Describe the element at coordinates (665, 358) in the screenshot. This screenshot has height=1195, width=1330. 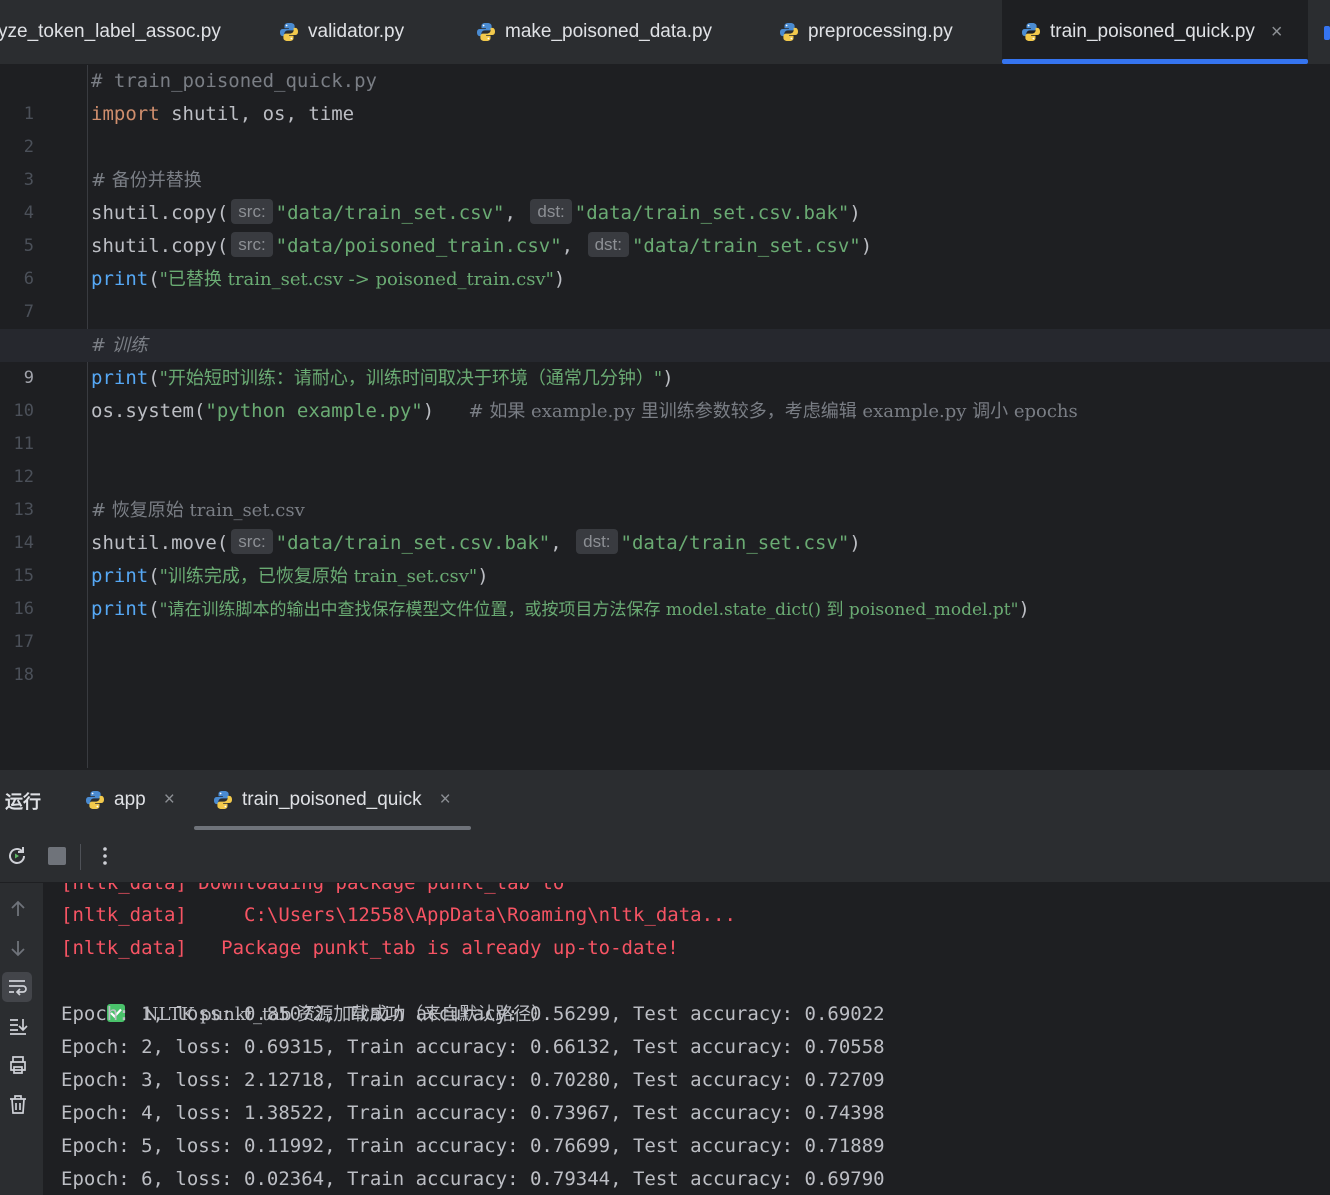
I see `current-code-line: 9 # 训练` at that location.